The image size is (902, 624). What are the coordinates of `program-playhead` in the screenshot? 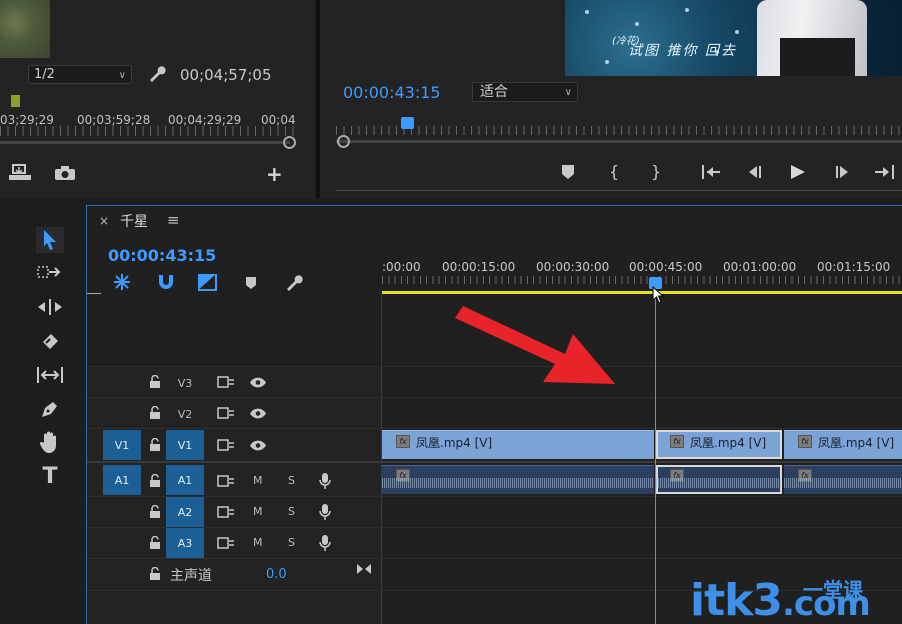 It's located at (407, 123).